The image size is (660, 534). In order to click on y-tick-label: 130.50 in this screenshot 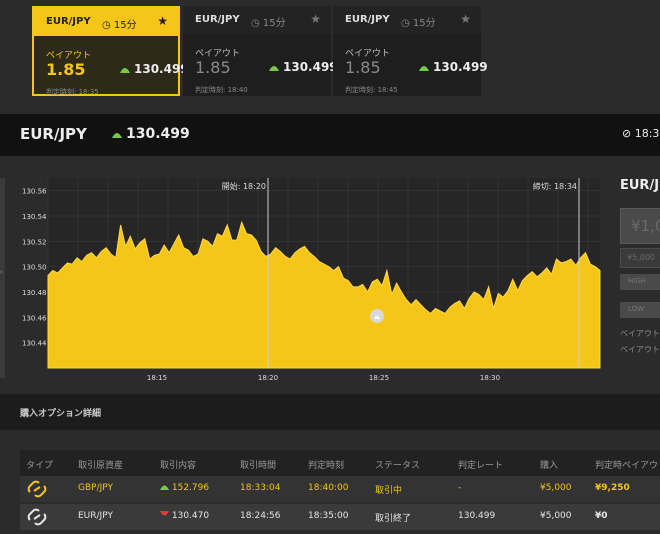, I will do `click(34, 268)`.